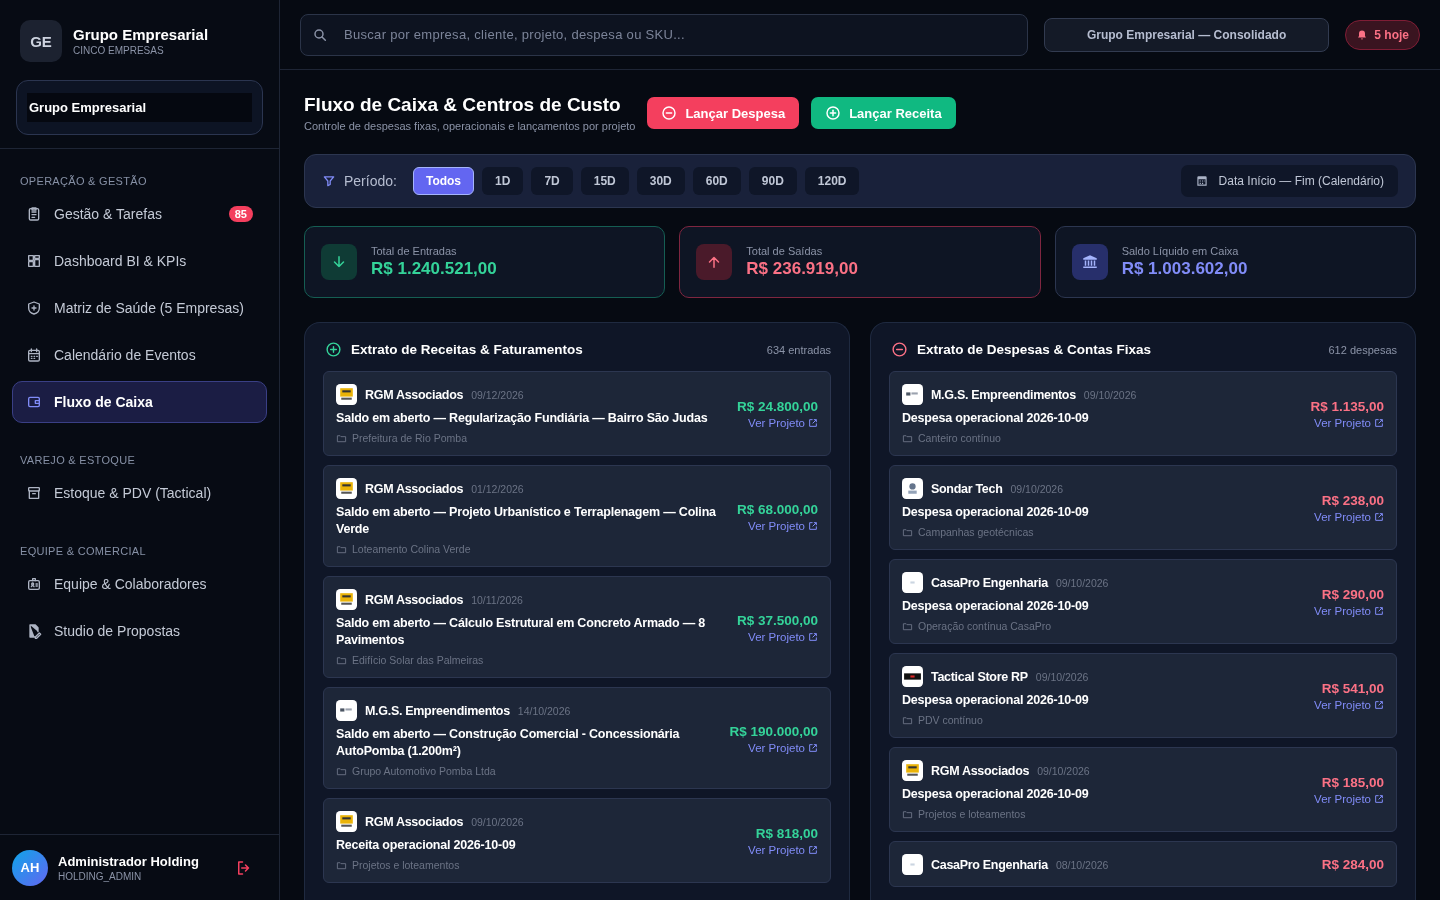 Image resolution: width=1440 pixels, height=900 pixels. I want to click on entry-card: RGM Associados 01/12/2026 Saldo em aberto — Projeto Urbanístico e Terraplenagem — Colina Verde Loteamento Colina Verde R$ 68.000,00 Ver Projeto, so click(577, 516).